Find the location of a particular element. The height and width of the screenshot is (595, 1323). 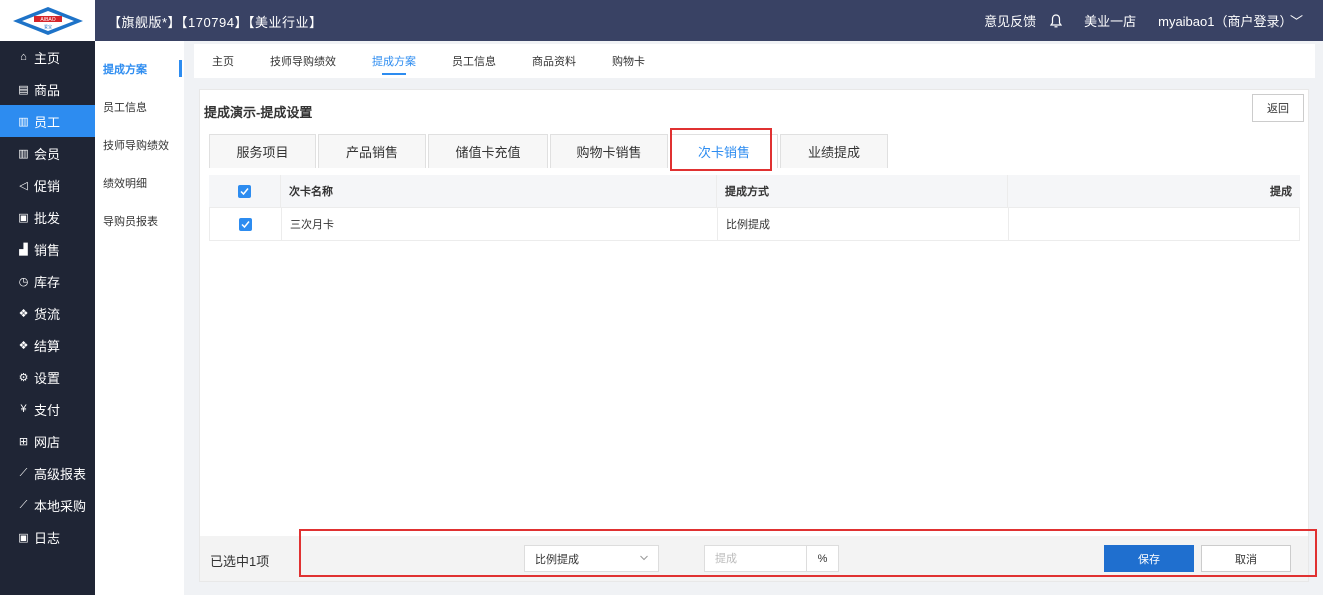

sidebar-item-promo: ◁ 促销 is located at coordinates (47, 185).